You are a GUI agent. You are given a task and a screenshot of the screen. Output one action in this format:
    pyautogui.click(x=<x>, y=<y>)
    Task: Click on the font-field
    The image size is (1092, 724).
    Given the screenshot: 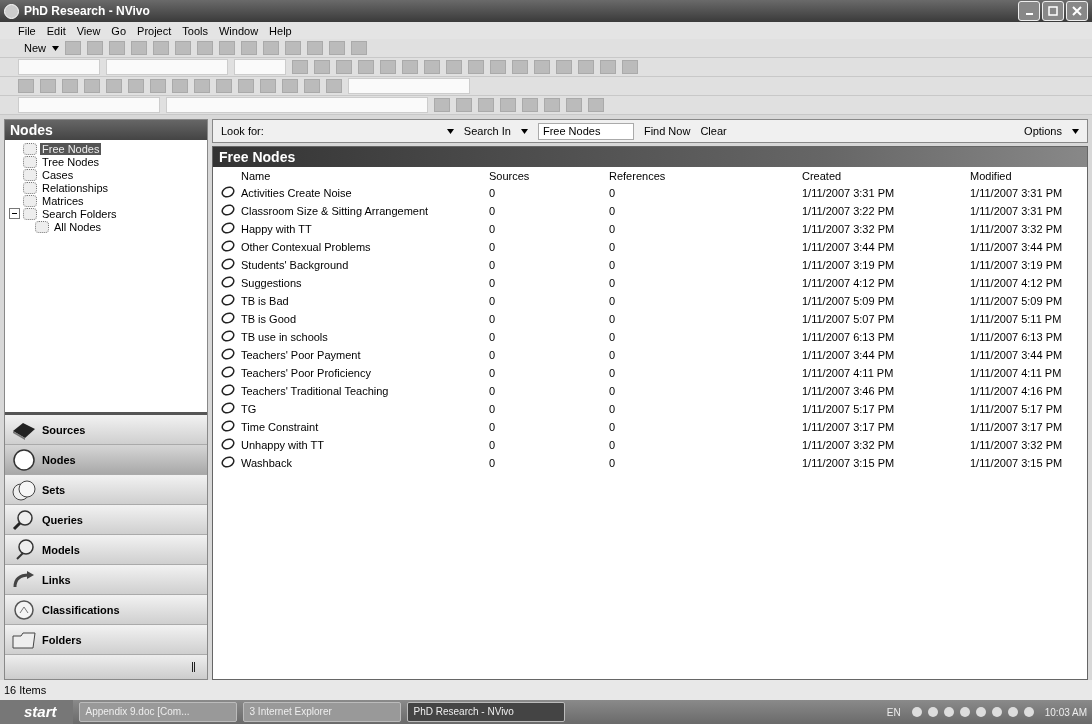 What is the action you would take?
    pyautogui.click(x=59, y=67)
    